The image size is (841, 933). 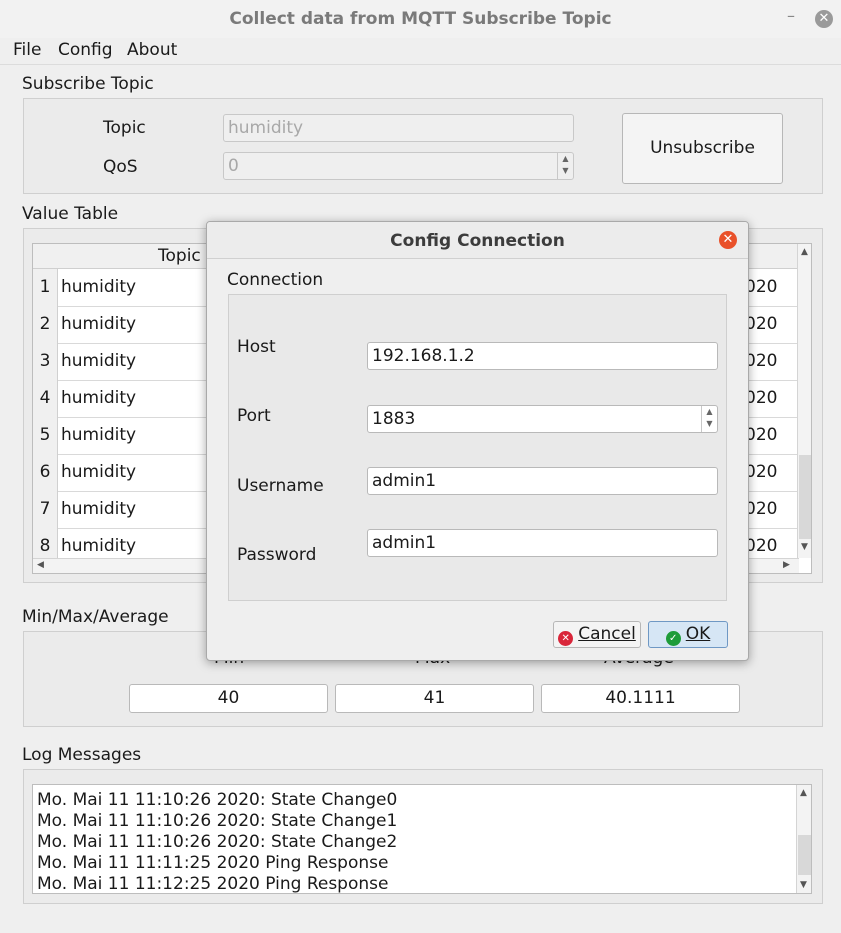 I want to click on log-vertical-scrollbar: ▲ ▼, so click(x=803, y=839).